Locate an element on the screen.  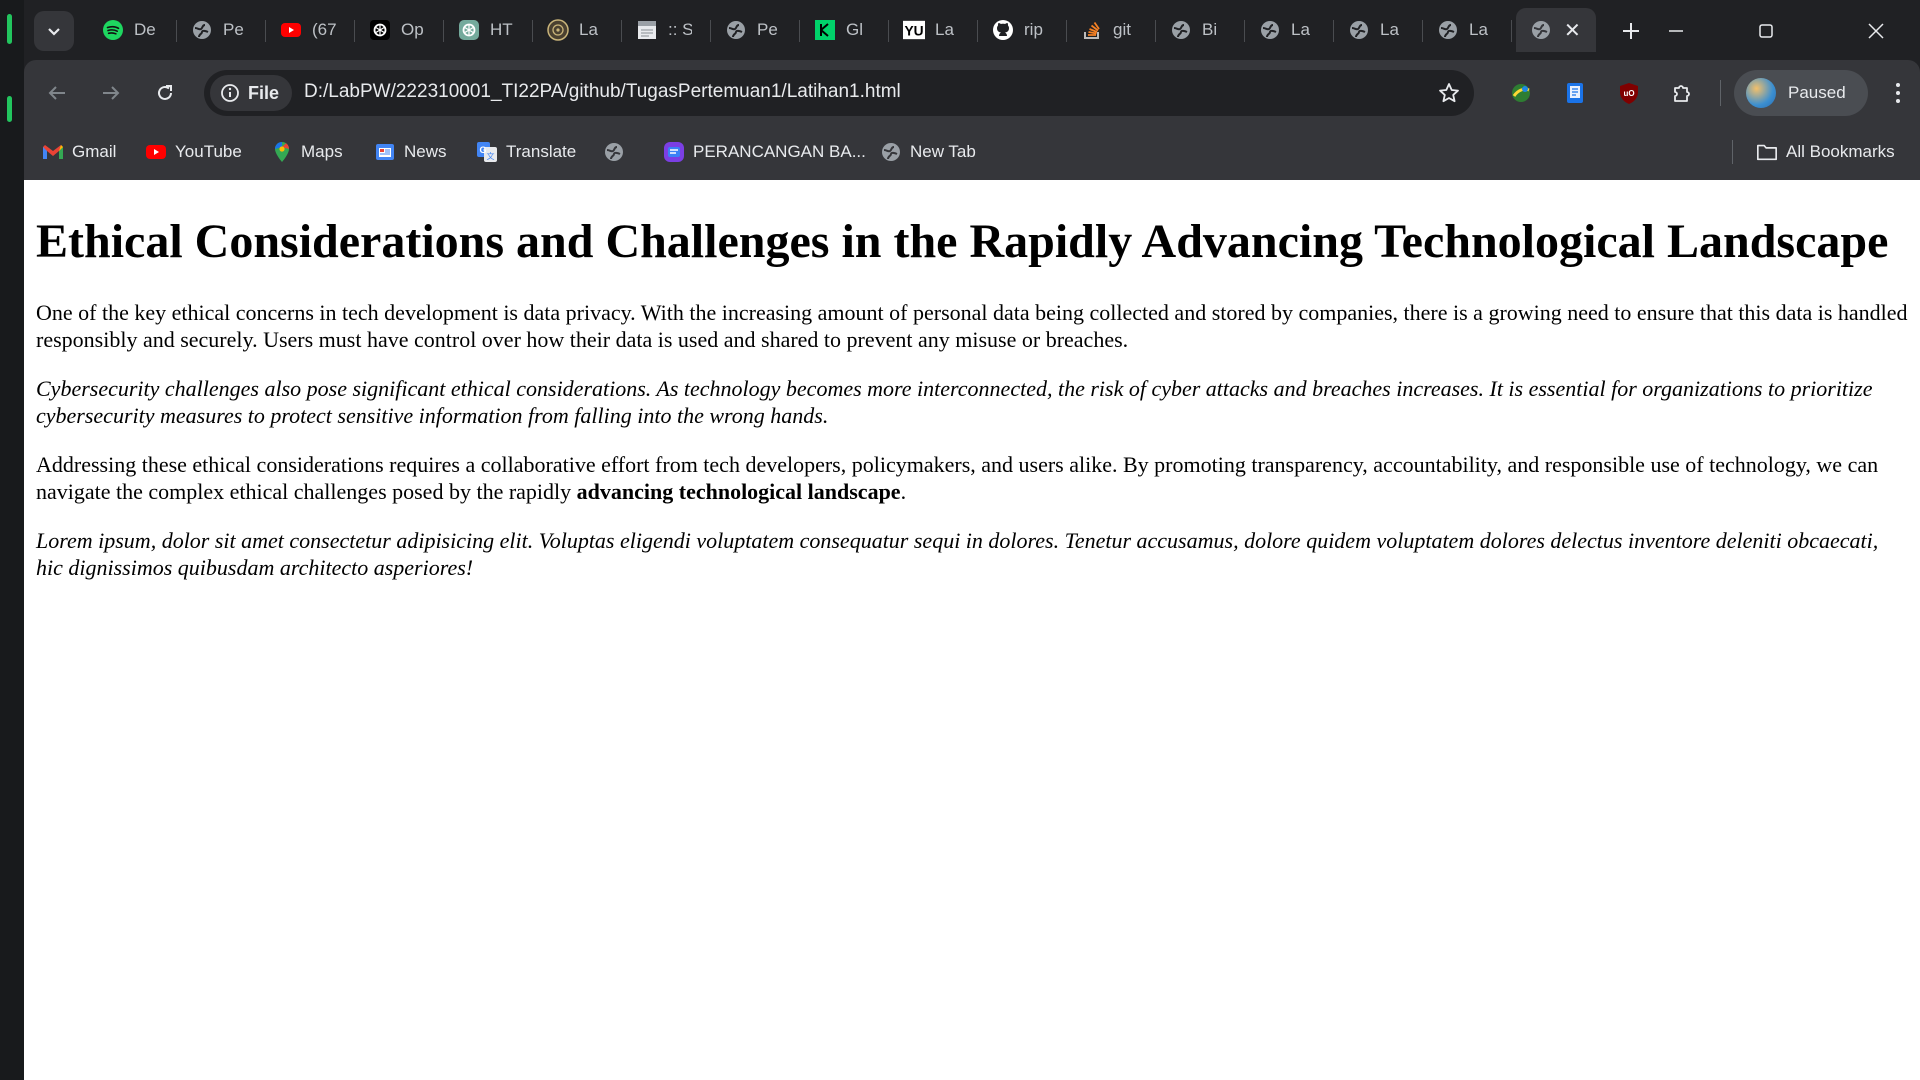
all-bookmarks-label: All Bookmarks is located at coordinates (1840, 151).